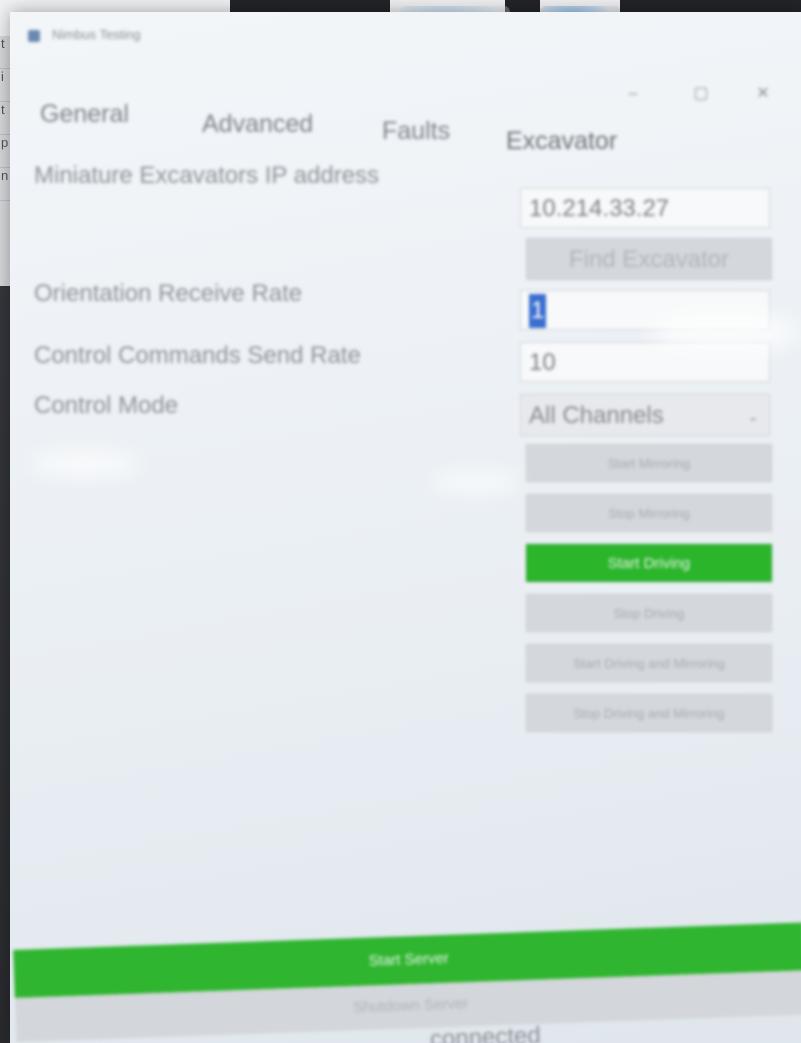 Image resolution: width=801 pixels, height=1043 pixels. Describe the element at coordinates (106, 405) in the screenshot. I see `control-mode-label: Control Mode` at that location.